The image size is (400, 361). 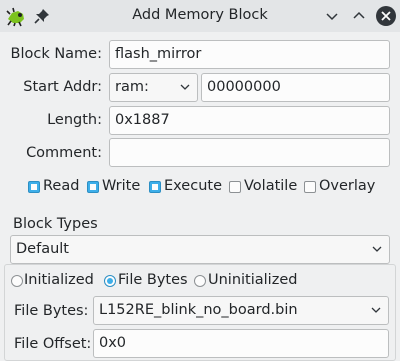 I want to click on title-bar: Add Memory Block, so click(x=200, y=16).